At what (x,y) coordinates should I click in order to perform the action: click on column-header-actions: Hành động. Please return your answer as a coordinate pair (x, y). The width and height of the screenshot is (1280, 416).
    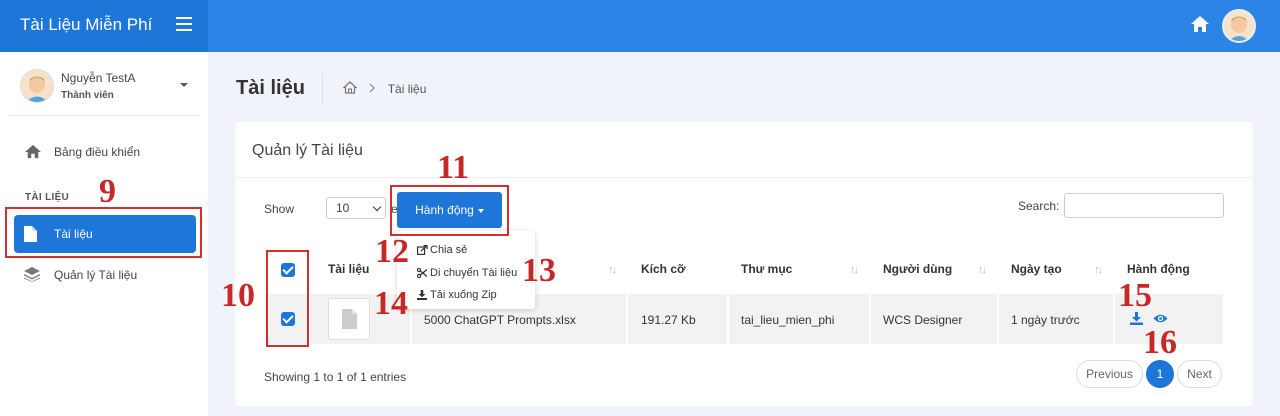
    Looking at the image, I should click on (1158, 269).